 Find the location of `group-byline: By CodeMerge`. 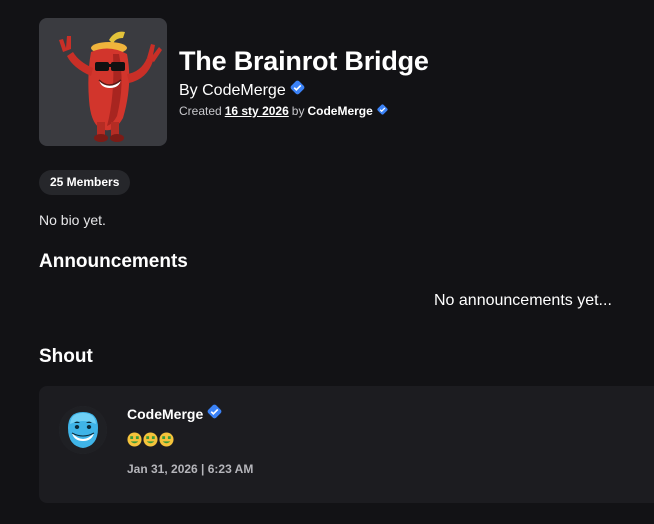

group-byline: By CodeMerge is located at coordinates (304, 91).